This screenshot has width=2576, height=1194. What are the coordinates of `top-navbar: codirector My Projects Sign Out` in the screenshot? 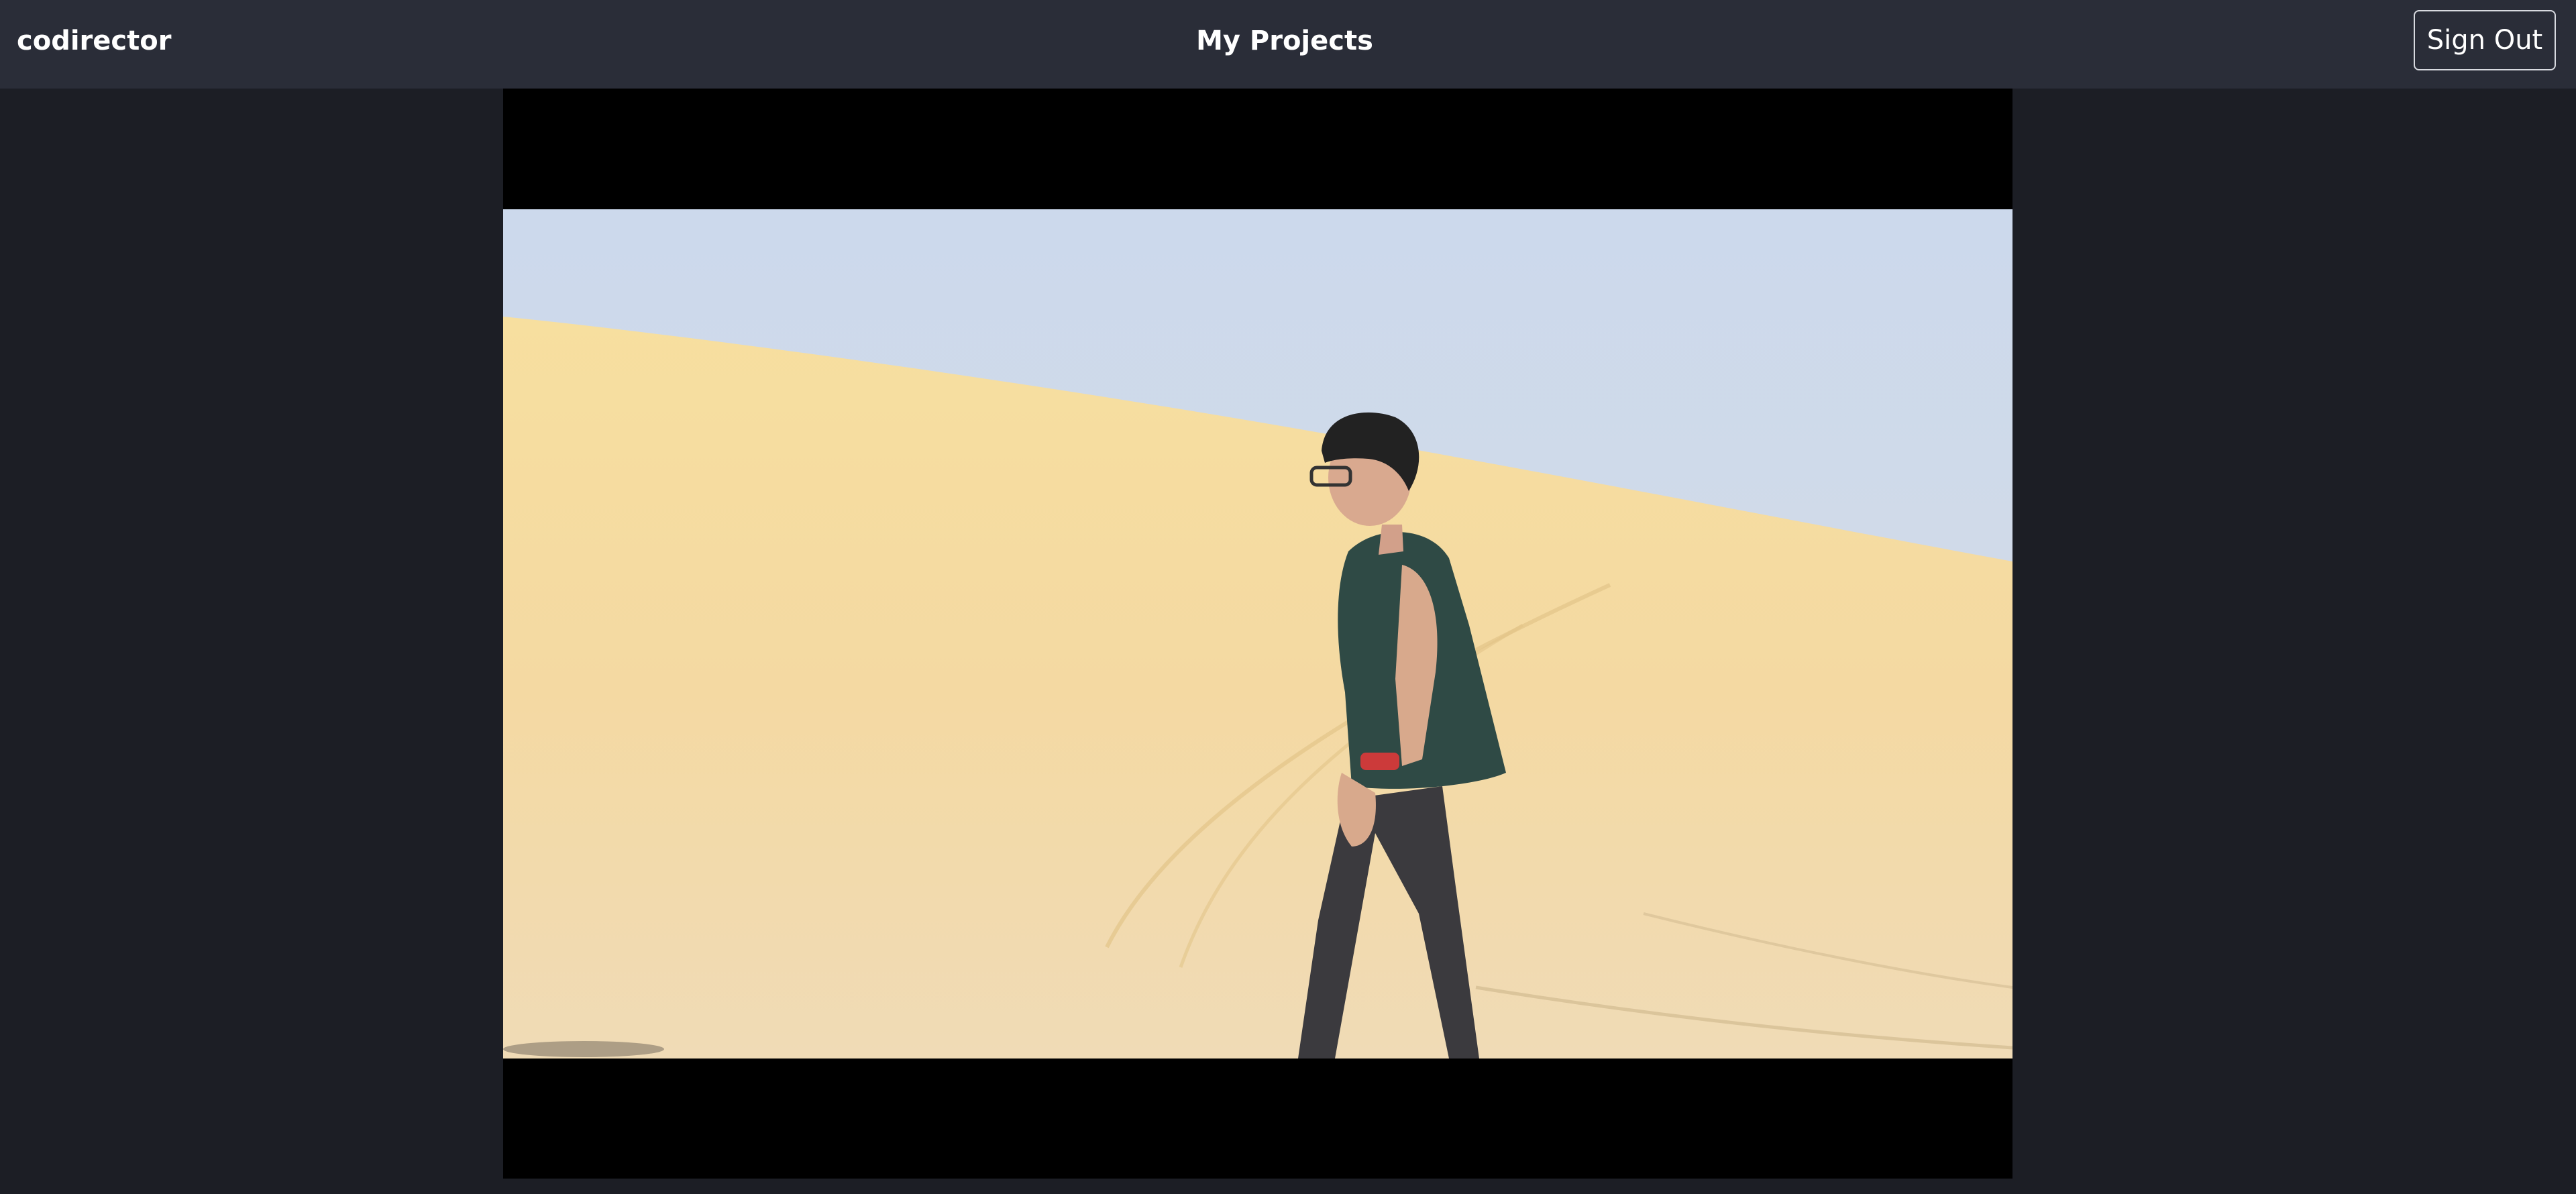 It's located at (1288, 44).